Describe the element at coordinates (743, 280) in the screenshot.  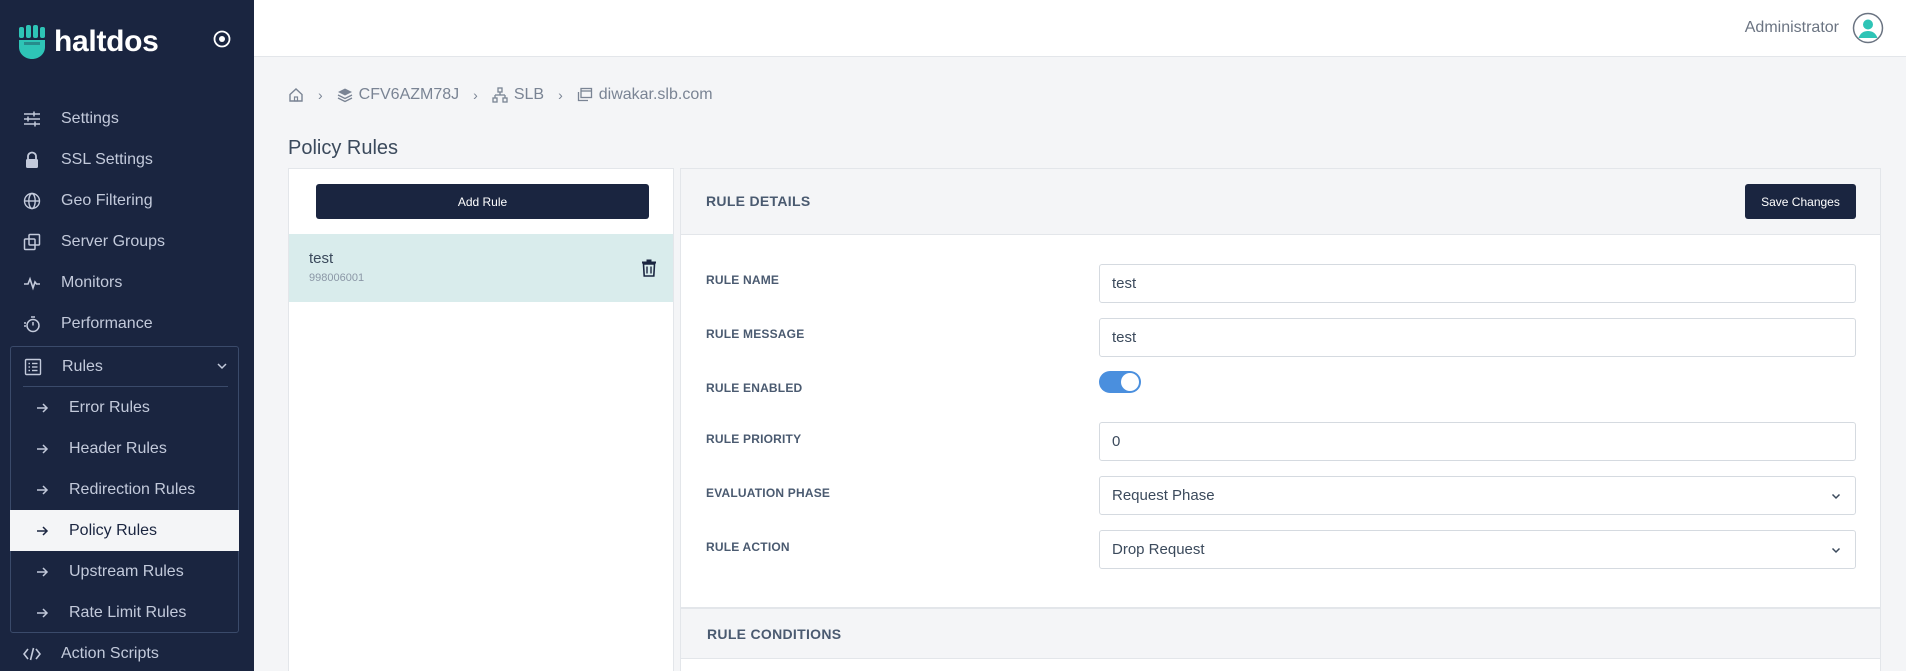
I see `rule-name-label: RULE NAME` at that location.